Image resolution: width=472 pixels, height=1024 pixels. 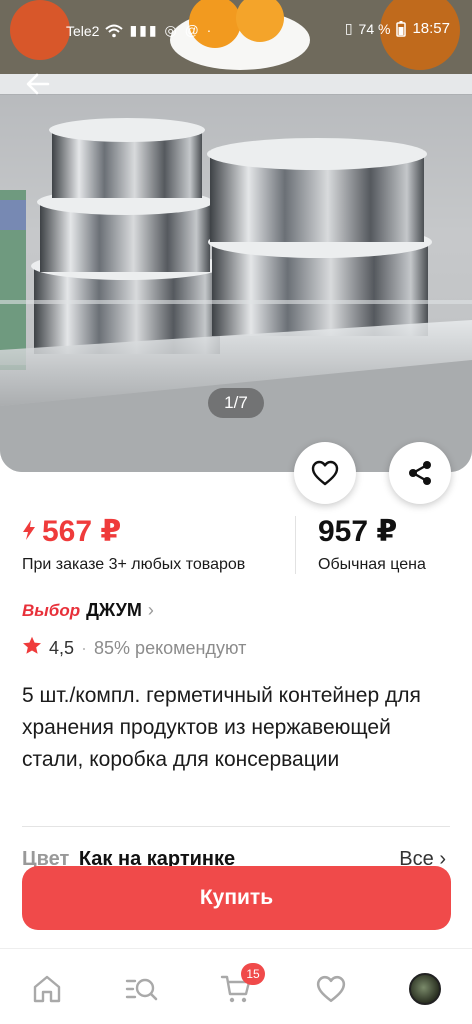 I want to click on chevron-right-icon: ›, so click(x=150, y=610).